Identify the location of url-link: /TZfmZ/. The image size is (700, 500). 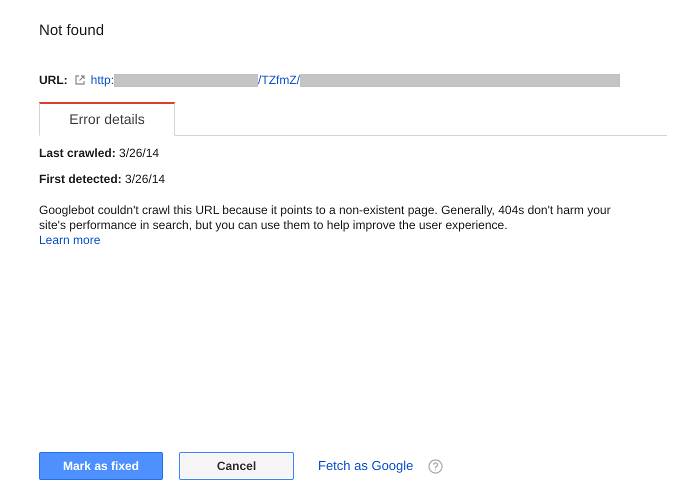
(279, 80).